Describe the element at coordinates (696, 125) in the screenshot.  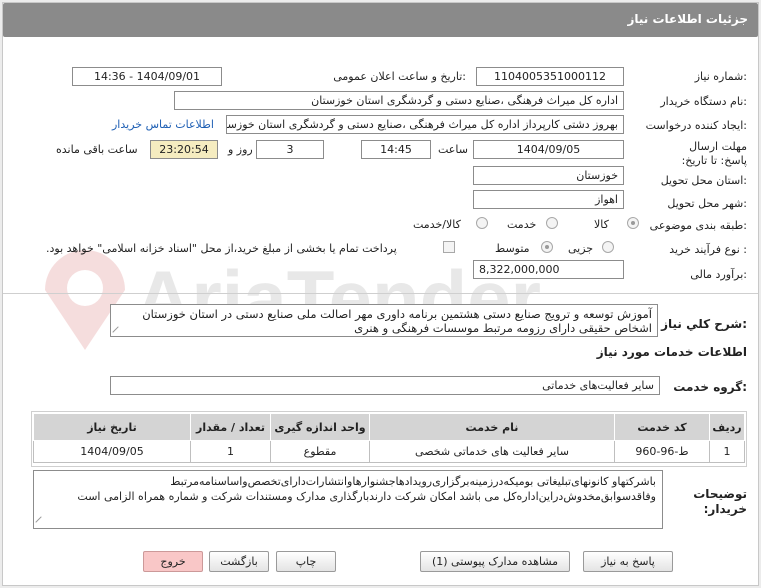
I see `creator-label: ایجاد کننده درخواست:` at that location.